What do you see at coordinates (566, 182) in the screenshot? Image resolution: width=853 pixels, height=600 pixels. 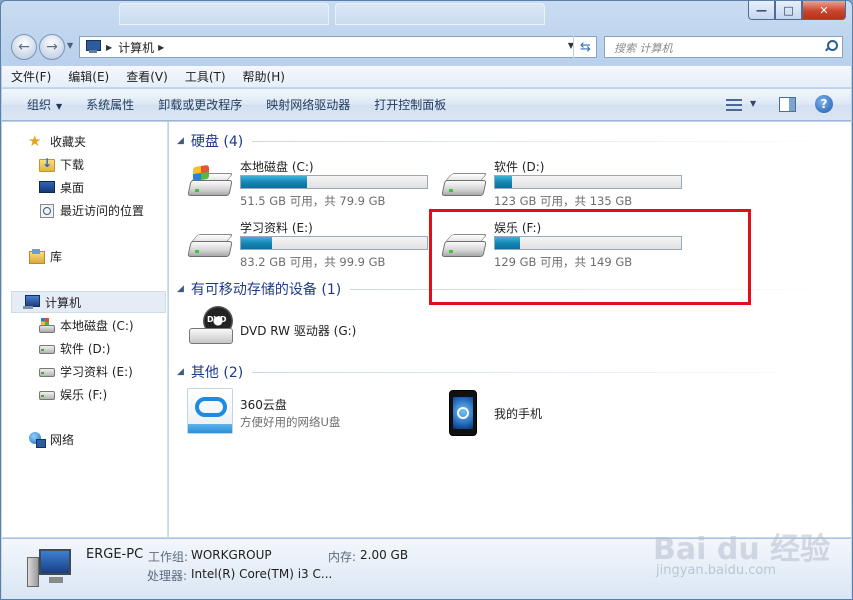 I see `drive-tile-d: 软件 (D:) 123 GB 可用，共 135 GB` at bounding box center [566, 182].